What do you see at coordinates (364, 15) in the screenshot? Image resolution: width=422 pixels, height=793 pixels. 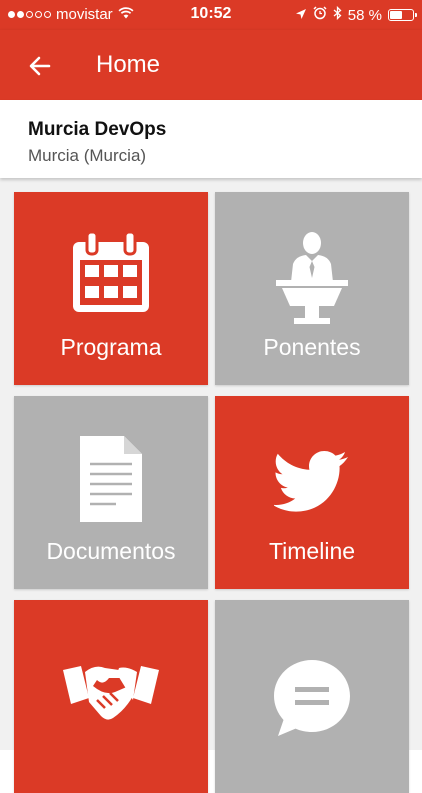 I see `battery-percent: 58 %` at bounding box center [364, 15].